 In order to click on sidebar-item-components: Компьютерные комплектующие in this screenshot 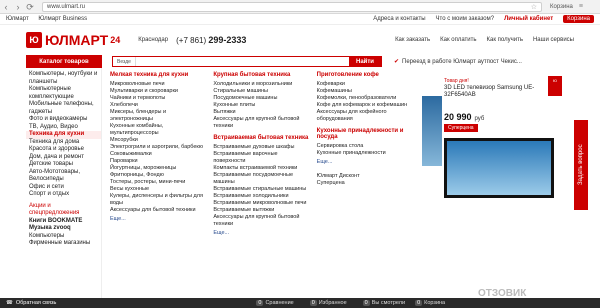, I will do `click(63, 93)`.